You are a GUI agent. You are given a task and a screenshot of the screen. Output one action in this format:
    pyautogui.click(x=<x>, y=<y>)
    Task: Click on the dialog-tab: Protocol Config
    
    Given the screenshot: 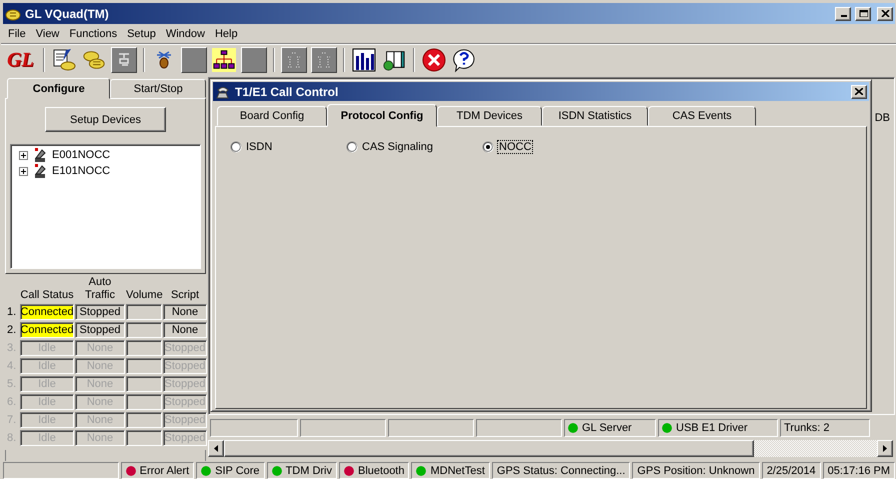 What is the action you would take?
    pyautogui.click(x=382, y=115)
    